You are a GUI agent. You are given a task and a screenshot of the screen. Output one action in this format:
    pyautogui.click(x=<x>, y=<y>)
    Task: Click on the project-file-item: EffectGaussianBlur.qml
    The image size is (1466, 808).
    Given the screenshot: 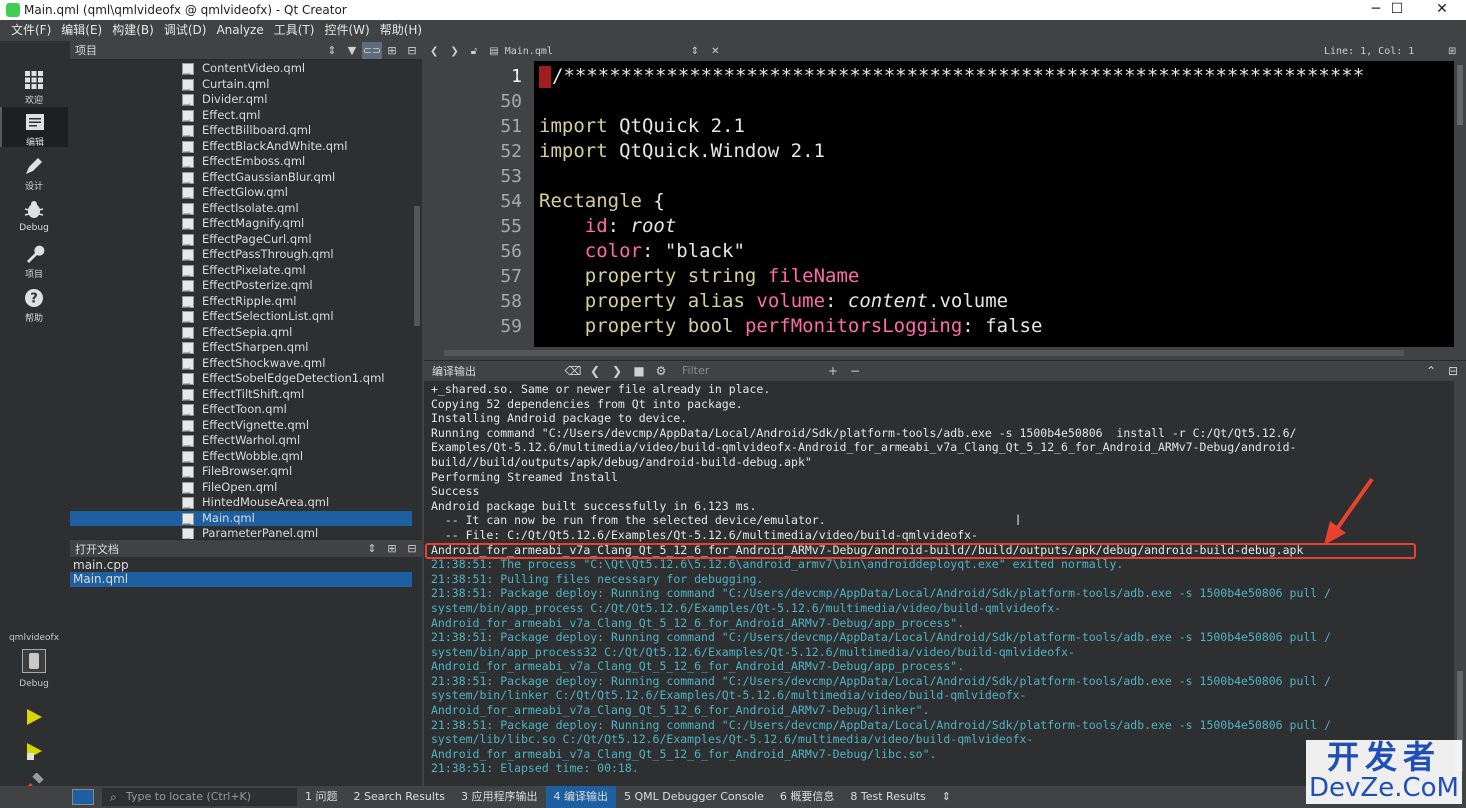 What is the action you would take?
    pyautogui.click(x=241, y=180)
    